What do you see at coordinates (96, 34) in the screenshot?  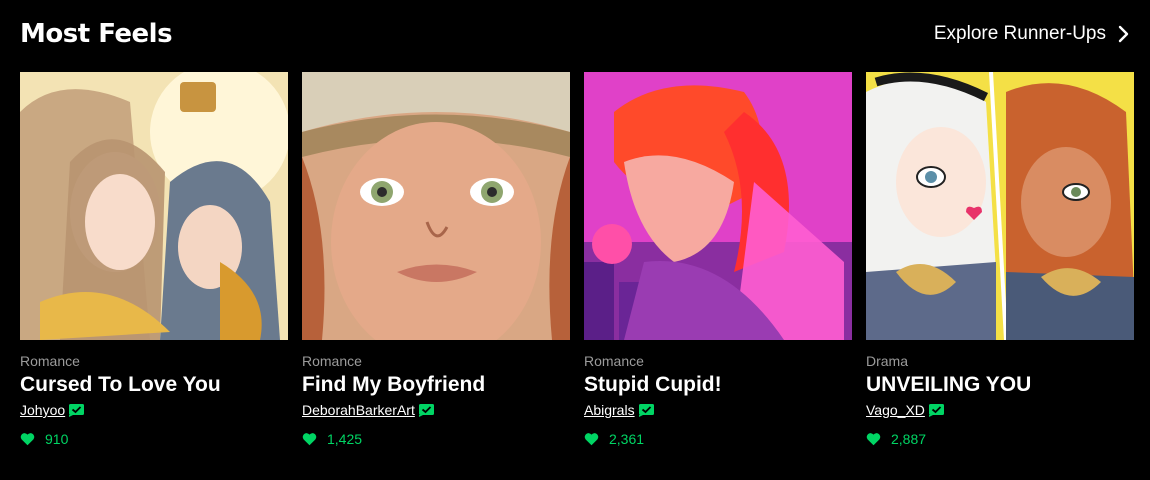 I see `section-title: Most Feels` at bounding box center [96, 34].